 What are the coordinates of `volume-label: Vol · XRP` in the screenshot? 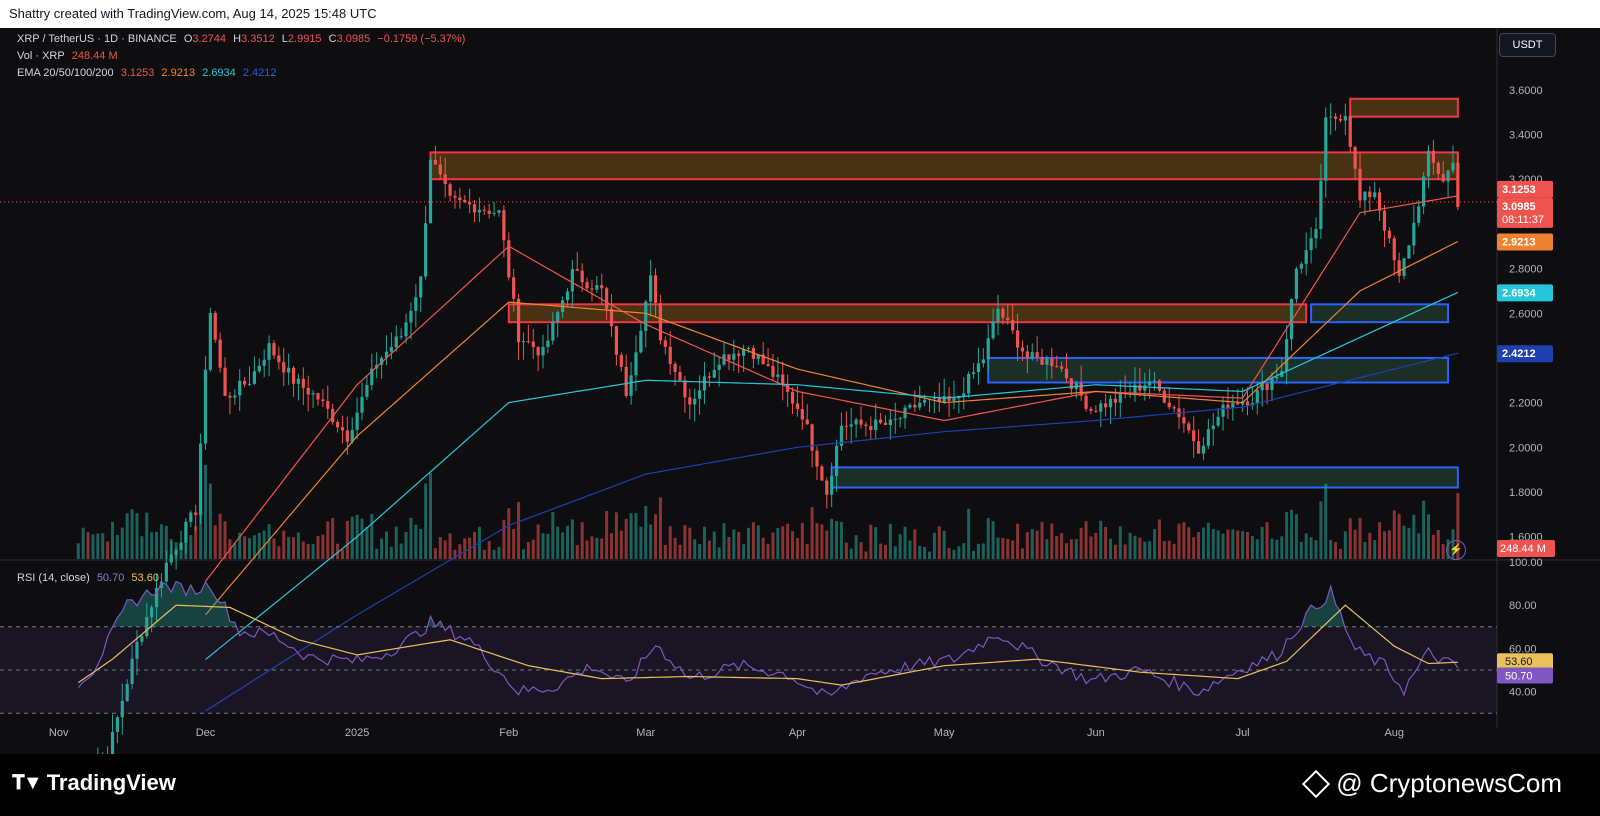 It's located at (41, 56).